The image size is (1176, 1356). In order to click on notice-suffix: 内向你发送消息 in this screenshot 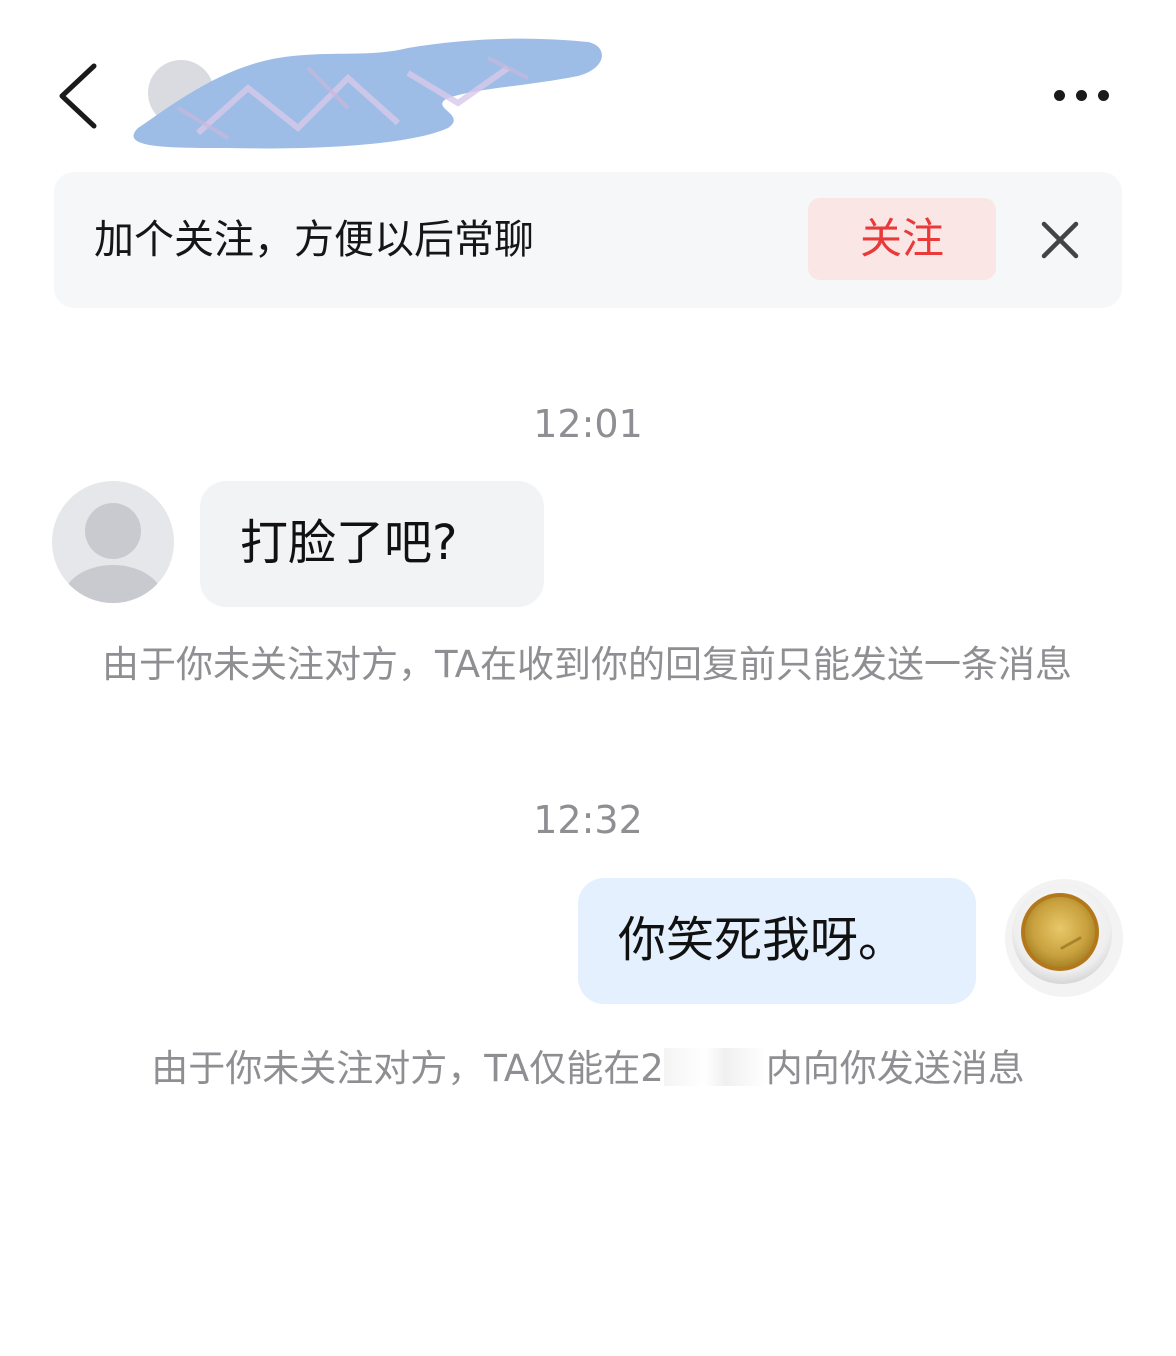, I will do `click(895, 1068)`.